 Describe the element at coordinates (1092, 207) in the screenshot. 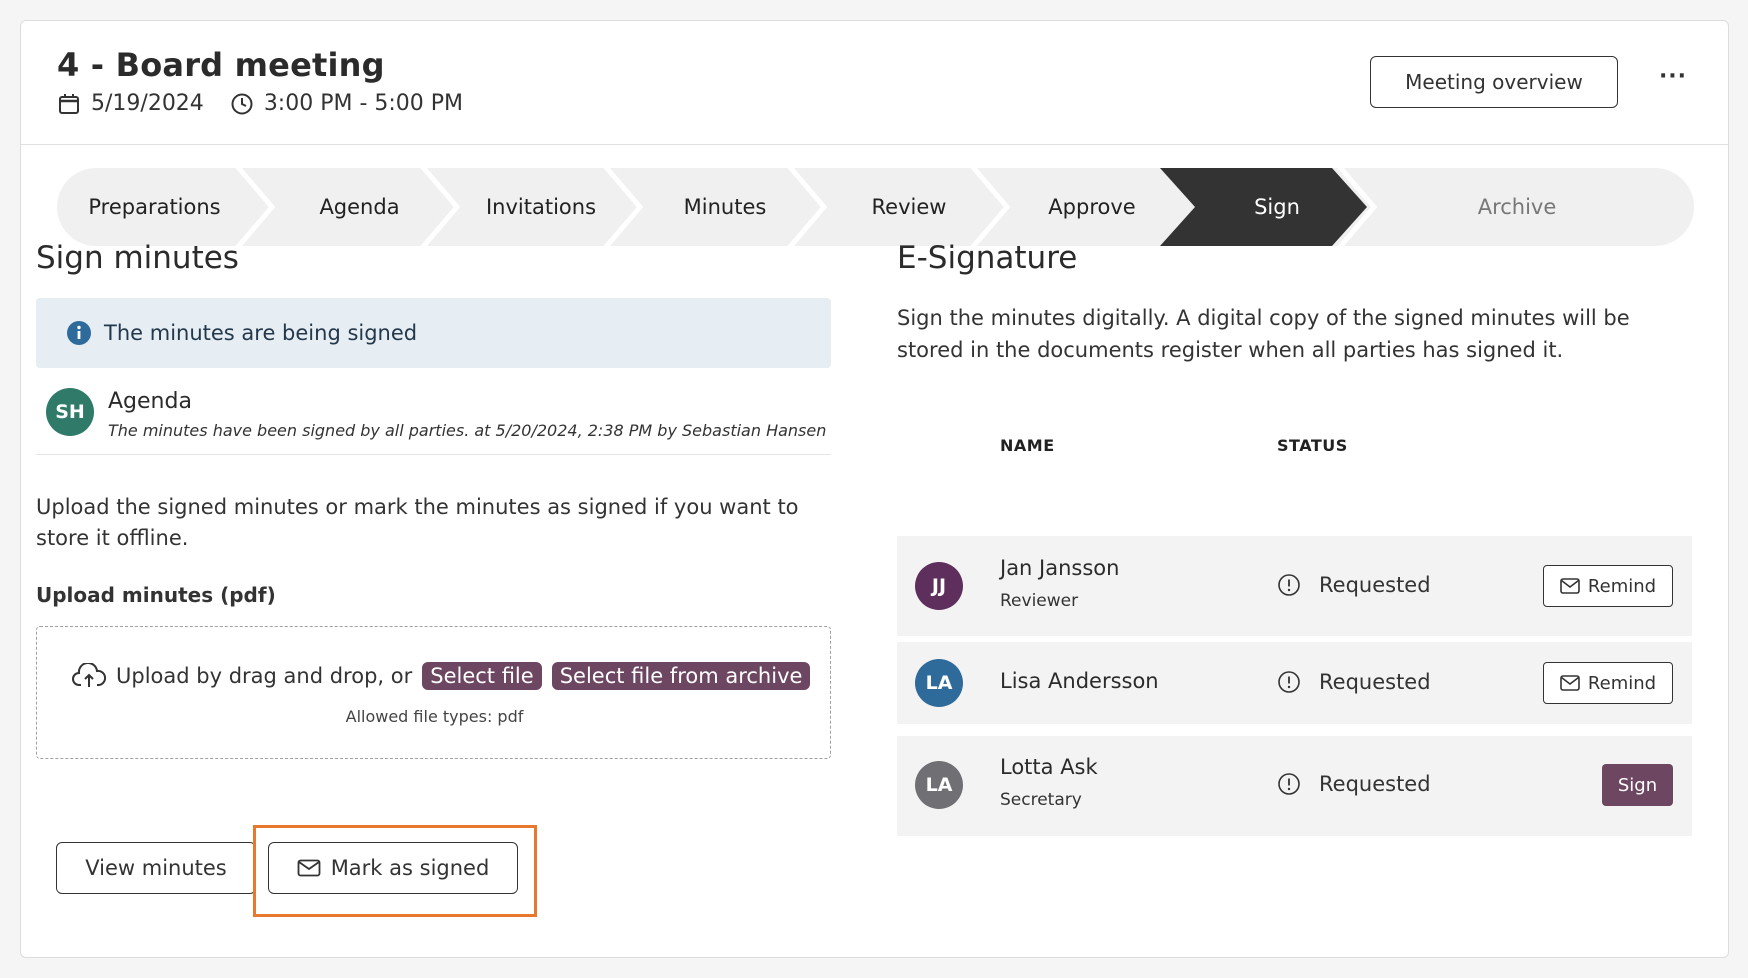

I see `step-approve: Approve` at that location.